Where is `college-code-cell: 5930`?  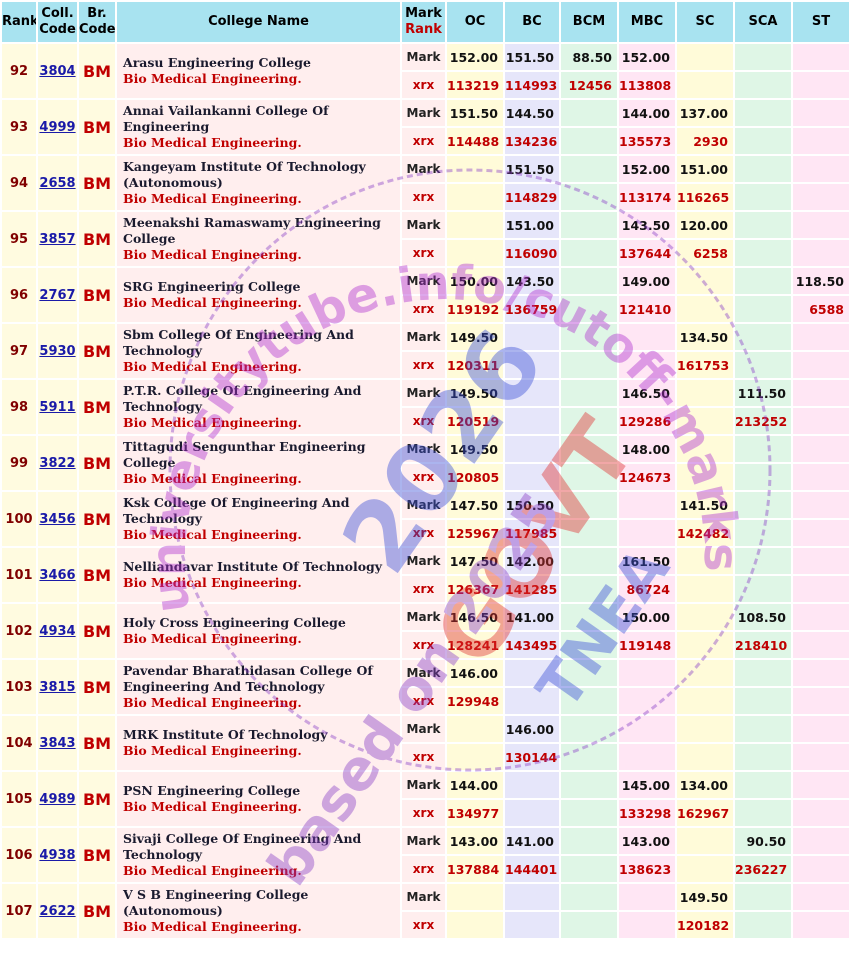
college-code-cell: 5930 is located at coordinates (57, 351).